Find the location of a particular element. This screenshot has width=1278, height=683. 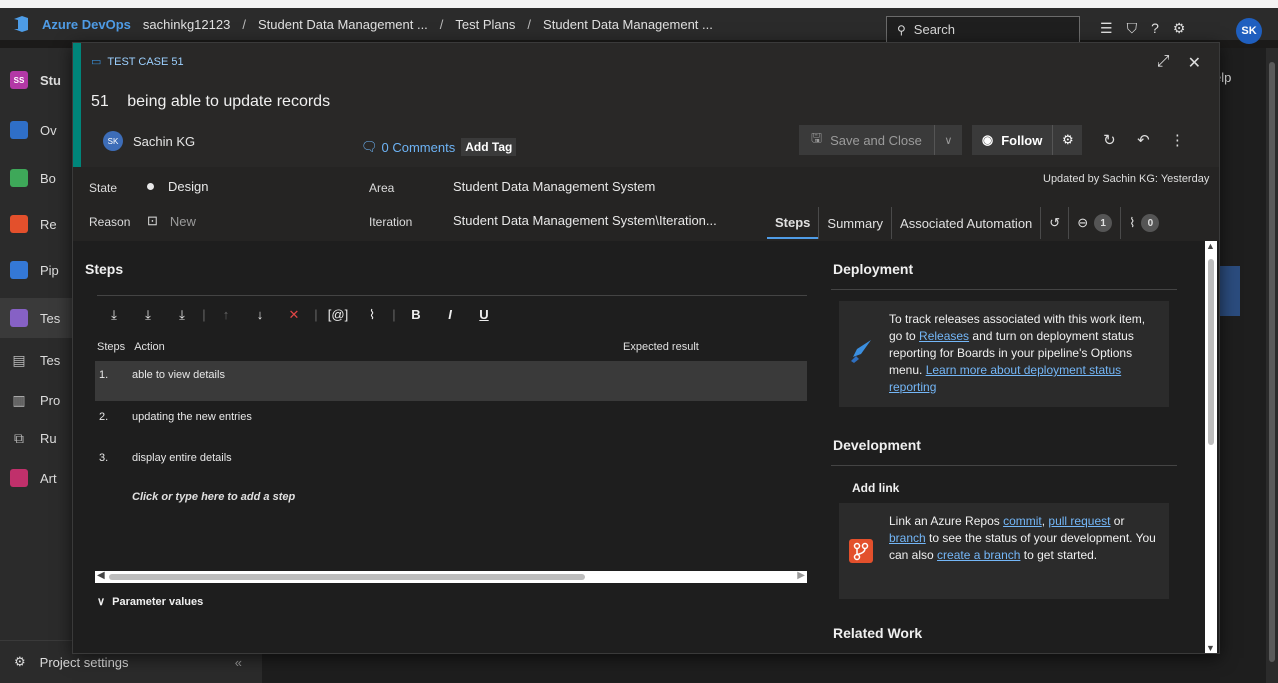

undo-button: ↶ is located at coordinates (1143, 140).